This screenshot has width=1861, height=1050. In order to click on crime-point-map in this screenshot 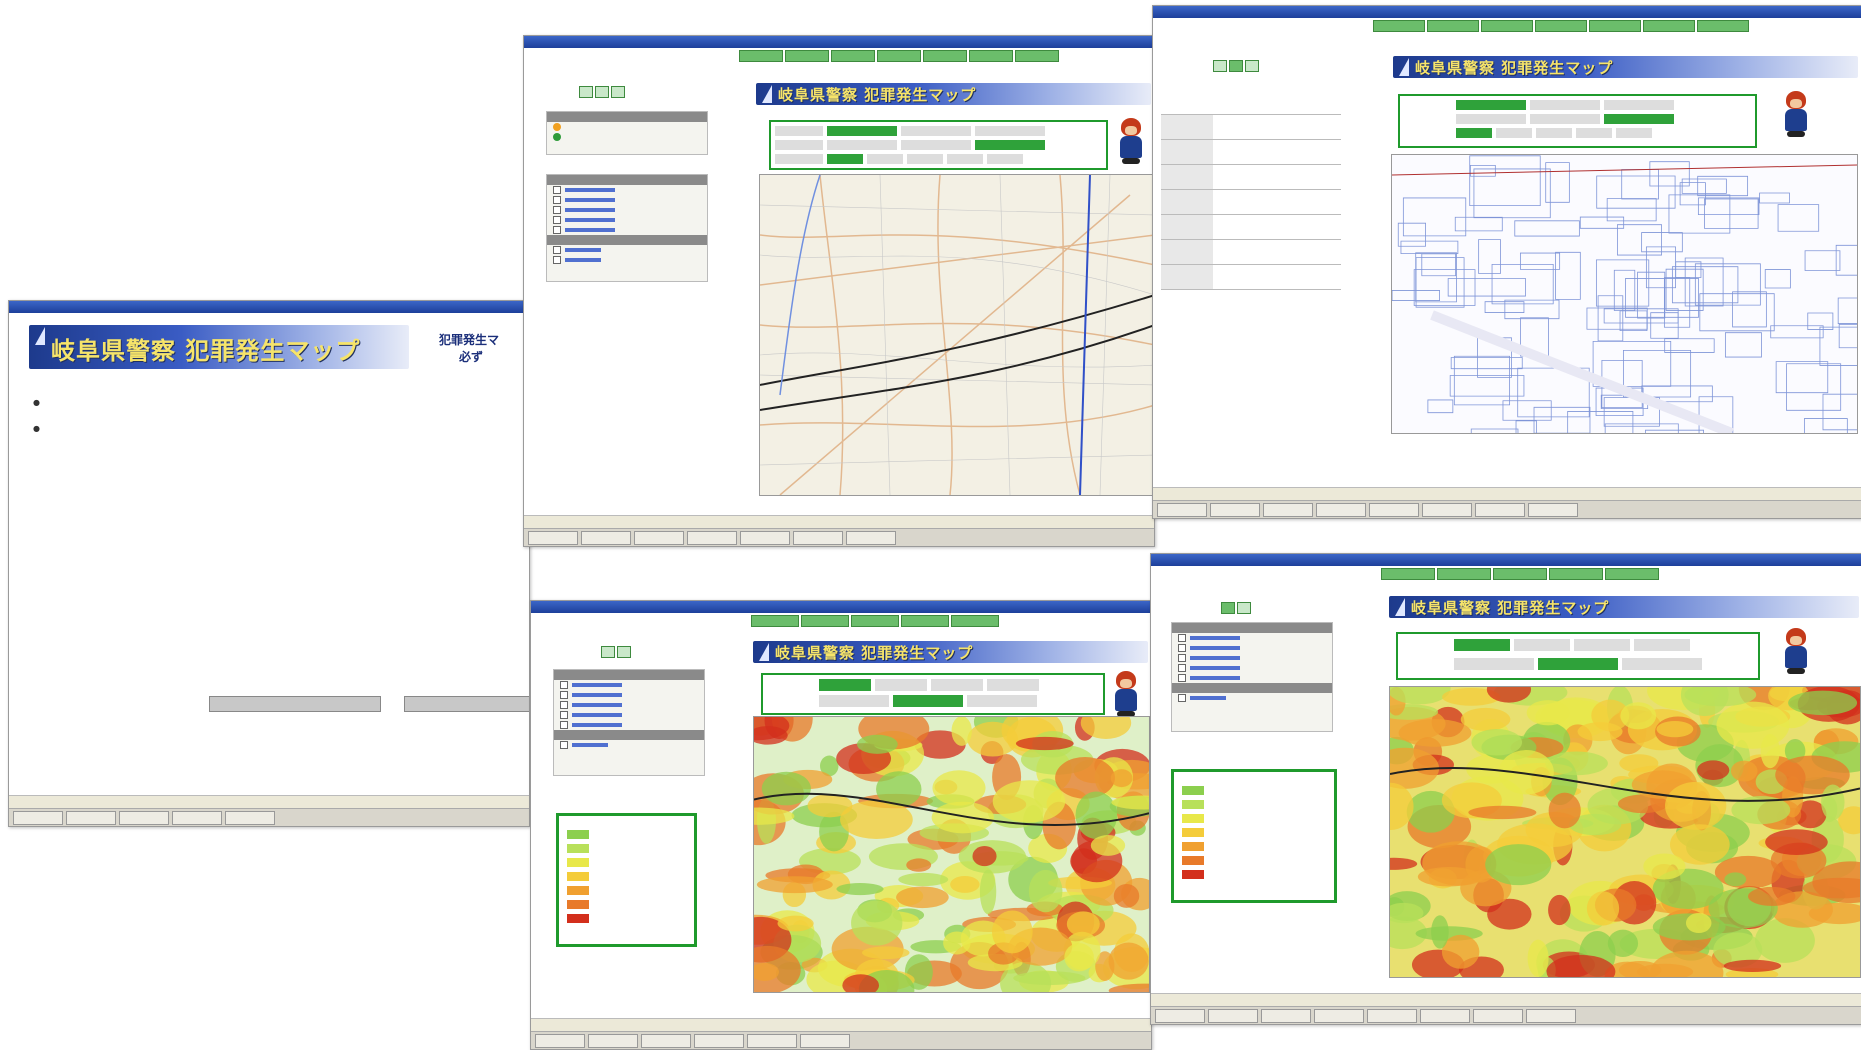, I will do `click(956, 335)`.